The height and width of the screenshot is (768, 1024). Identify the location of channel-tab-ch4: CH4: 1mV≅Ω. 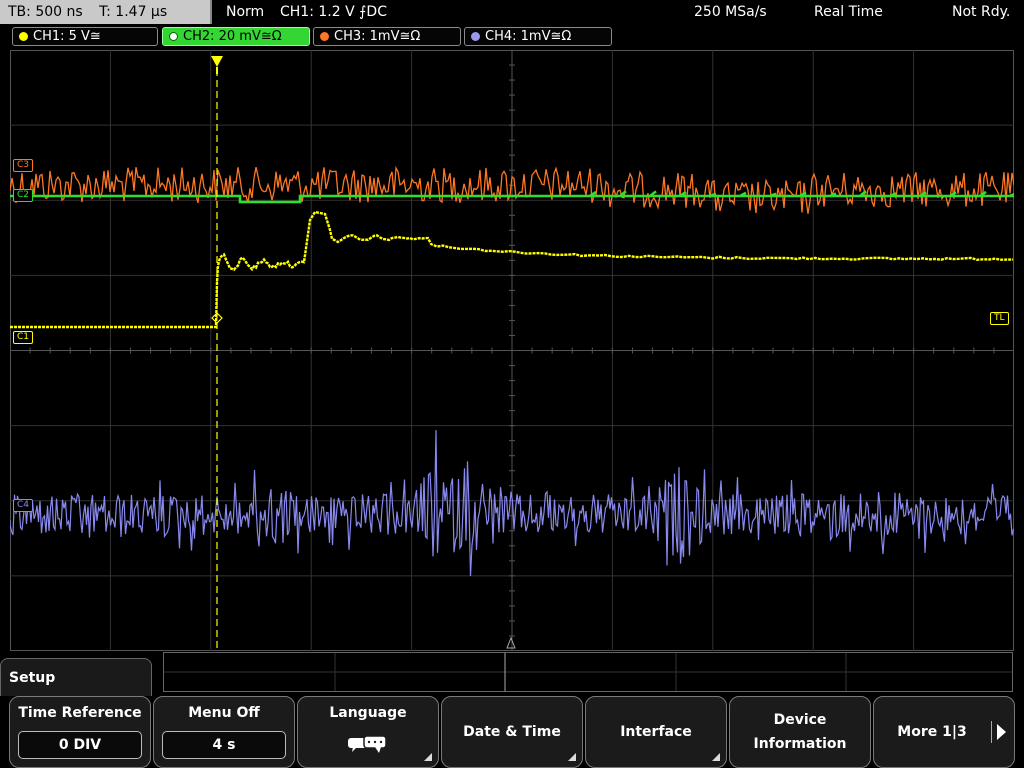
(538, 36).